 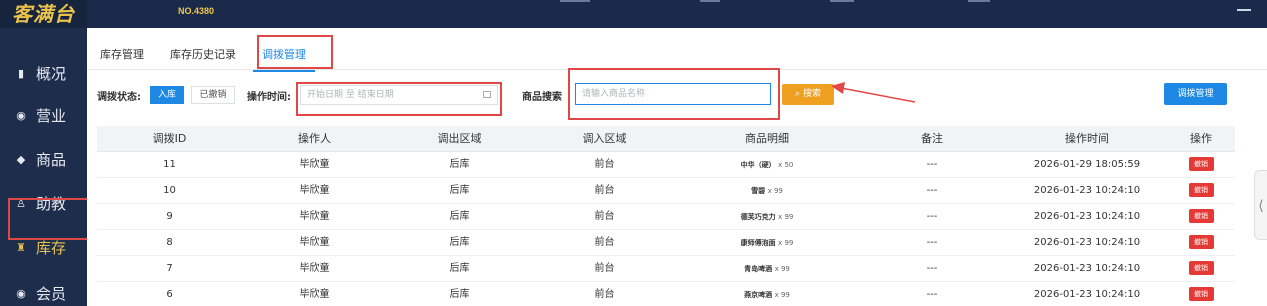 What do you see at coordinates (169, 164) in the screenshot?
I see `cell-id: 11` at bounding box center [169, 164].